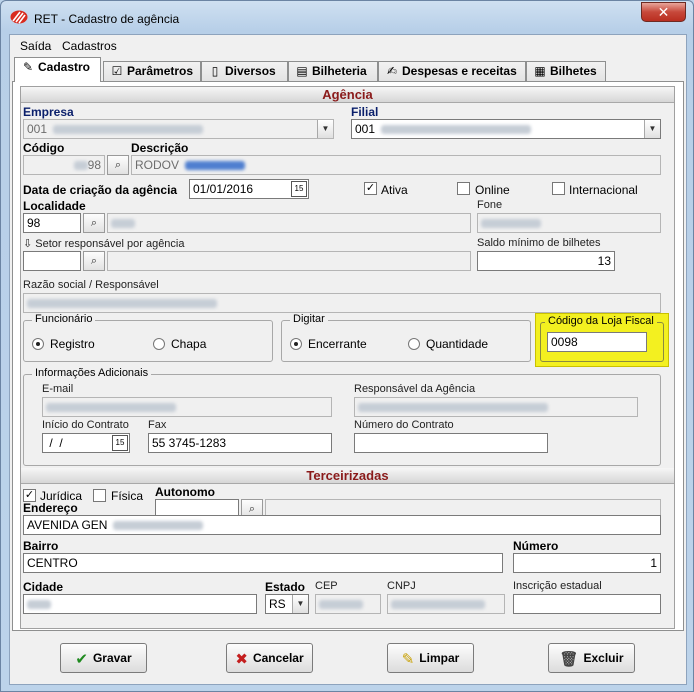  Describe the element at coordinates (506, 129) in the screenshot. I see `filial-select: 001 ▼` at that location.